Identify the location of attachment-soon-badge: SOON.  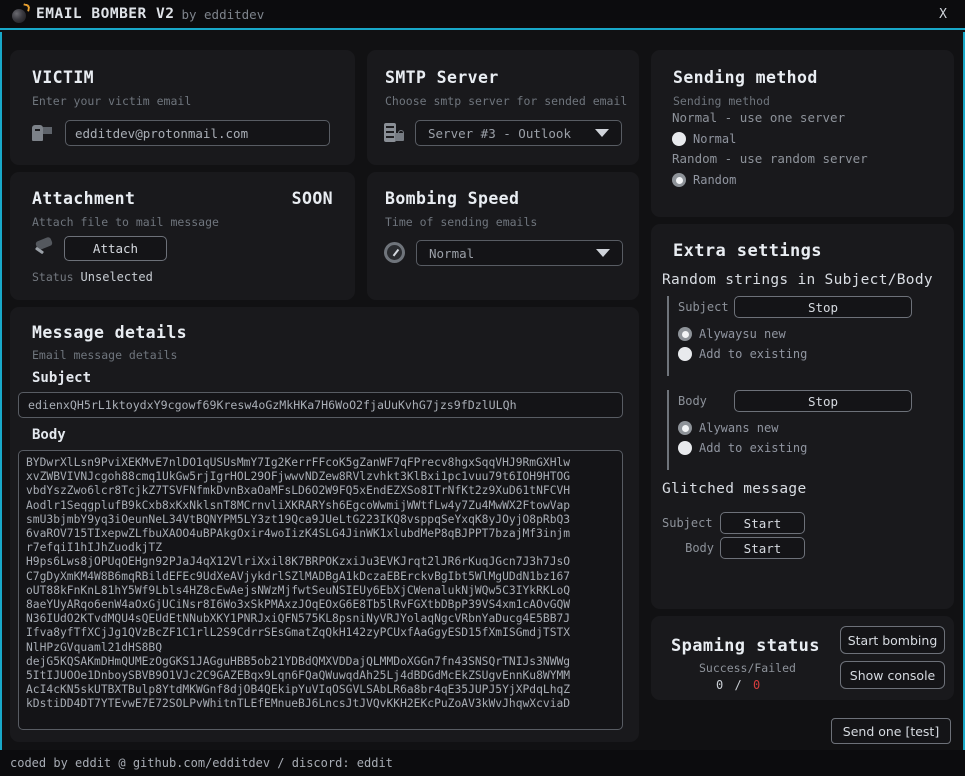
(312, 198).